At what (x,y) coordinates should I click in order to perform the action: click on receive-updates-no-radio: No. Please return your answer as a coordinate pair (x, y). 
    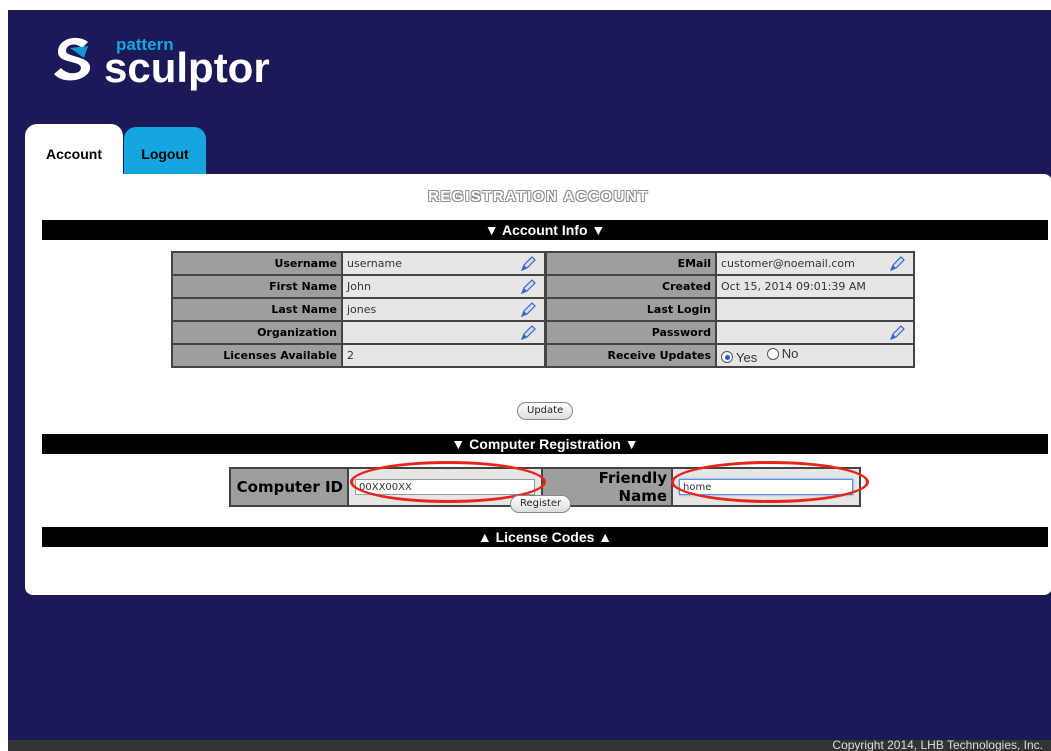
    Looking at the image, I should click on (782, 354).